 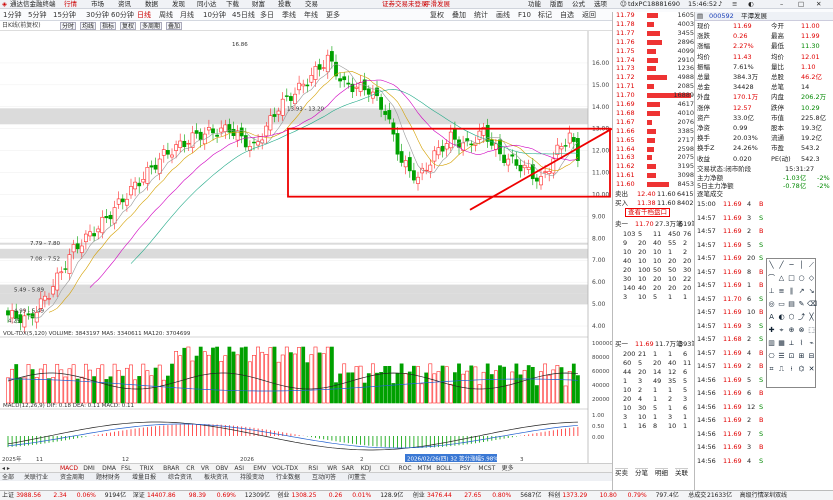 What do you see at coordinates (654, 69) in the screenshot?
I see `ladder-row: 11.73 1236` at bounding box center [654, 69].